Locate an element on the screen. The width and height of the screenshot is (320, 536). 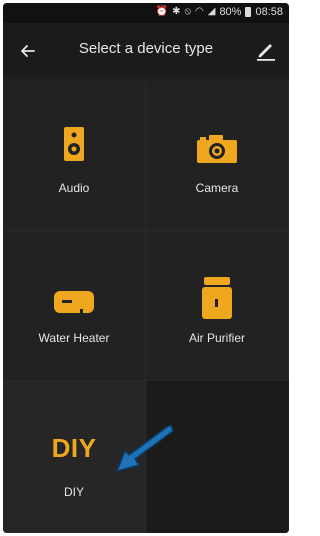
device-label: Audio is located at coordinates (74, 188).